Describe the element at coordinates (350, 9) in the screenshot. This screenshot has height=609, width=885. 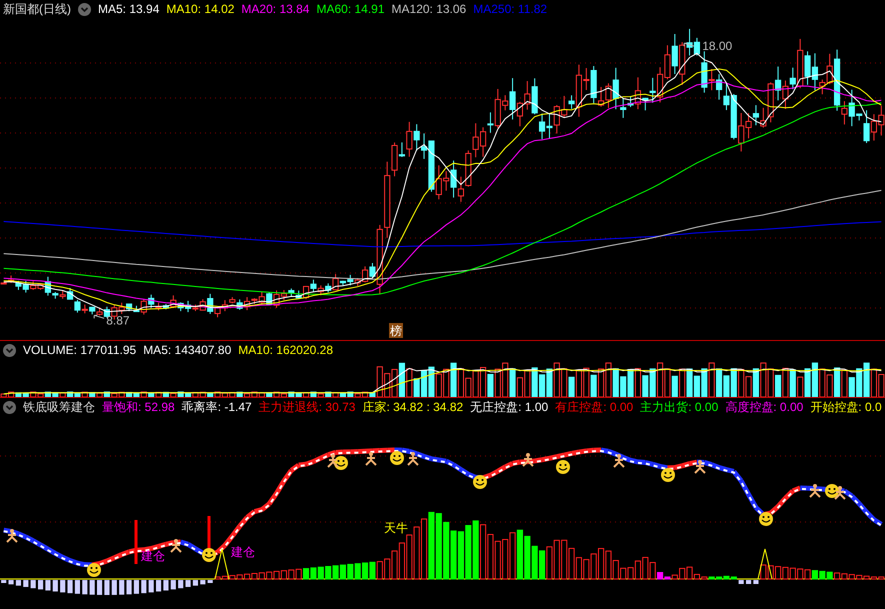
I see `indicator-value: MA60: 14.91` at that location.